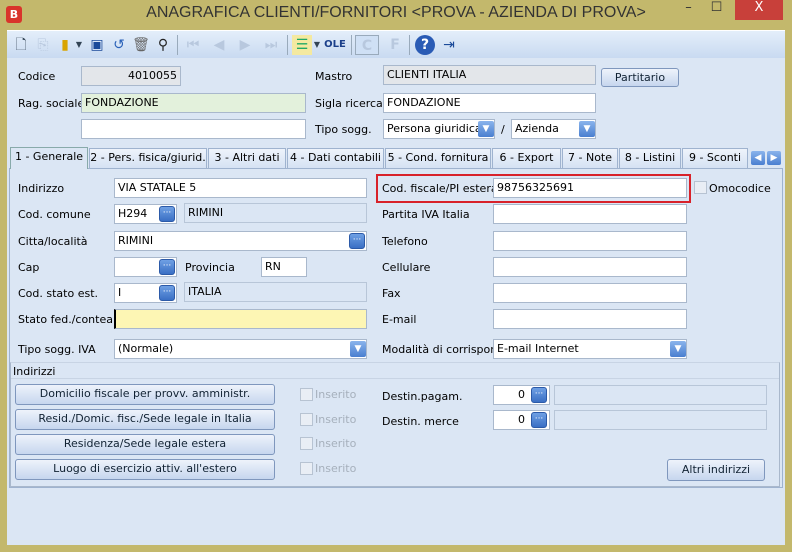 The width and height of the screenshot is (792, 552). What do you see at coordinates (65, 319) in the screenshot?
I see `stato-fed-label: Stato fed./contea` at bounding box center [65, 319].